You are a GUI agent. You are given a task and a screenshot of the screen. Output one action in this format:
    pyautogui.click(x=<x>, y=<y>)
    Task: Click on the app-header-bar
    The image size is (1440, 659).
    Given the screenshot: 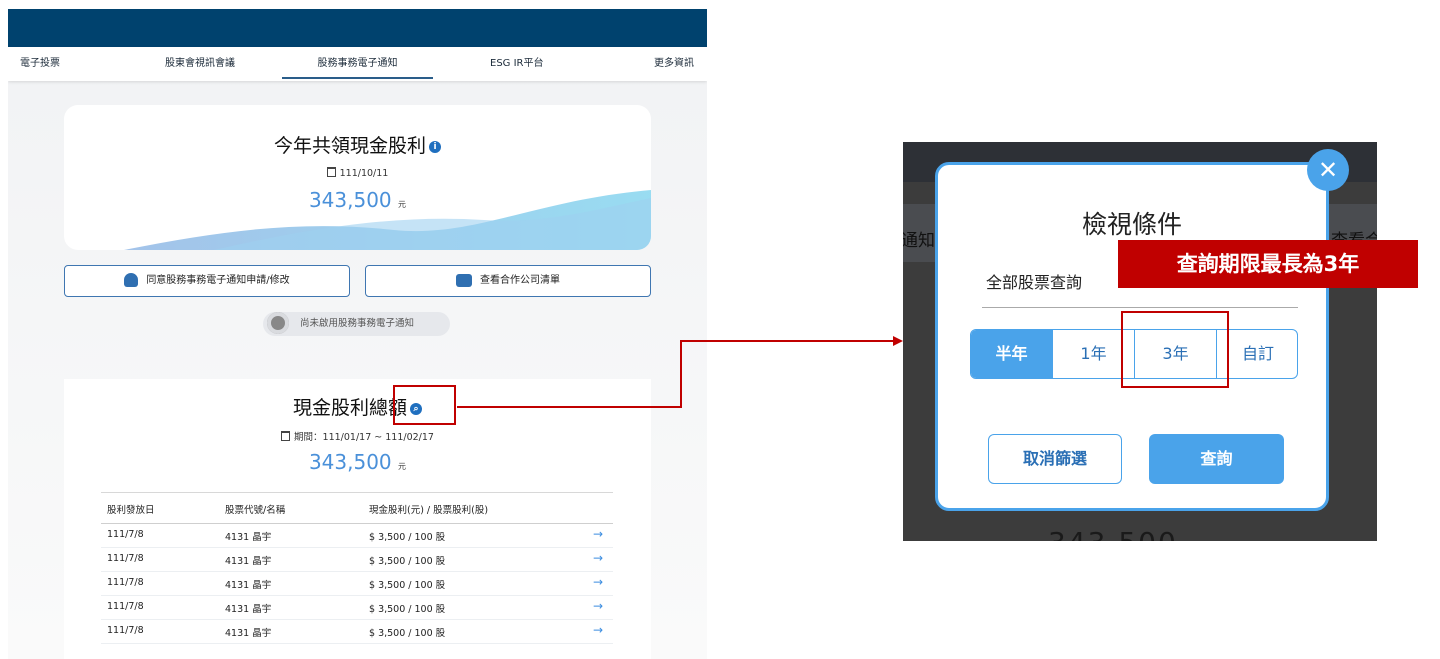 What is the action you would take?
    pyautogui.click(x=357, y=28)
    